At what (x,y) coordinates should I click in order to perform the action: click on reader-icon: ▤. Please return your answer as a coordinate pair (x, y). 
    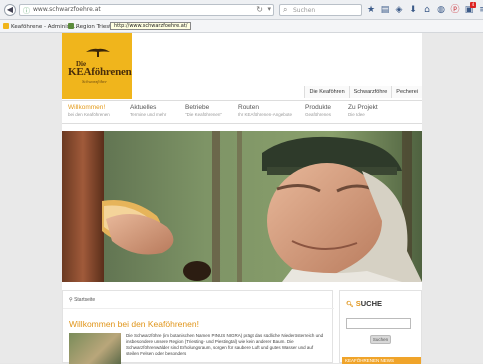
    Looking at the image, I should click on (385, 10).